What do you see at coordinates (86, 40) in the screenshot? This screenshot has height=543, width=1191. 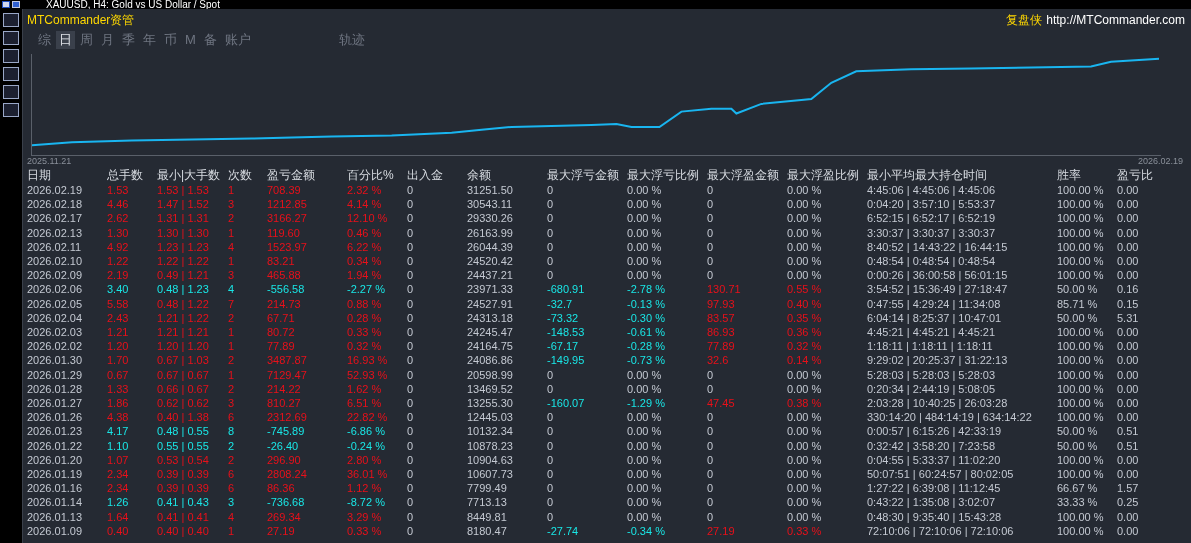 I see `tab: 周` at bounding box center [86, 40].